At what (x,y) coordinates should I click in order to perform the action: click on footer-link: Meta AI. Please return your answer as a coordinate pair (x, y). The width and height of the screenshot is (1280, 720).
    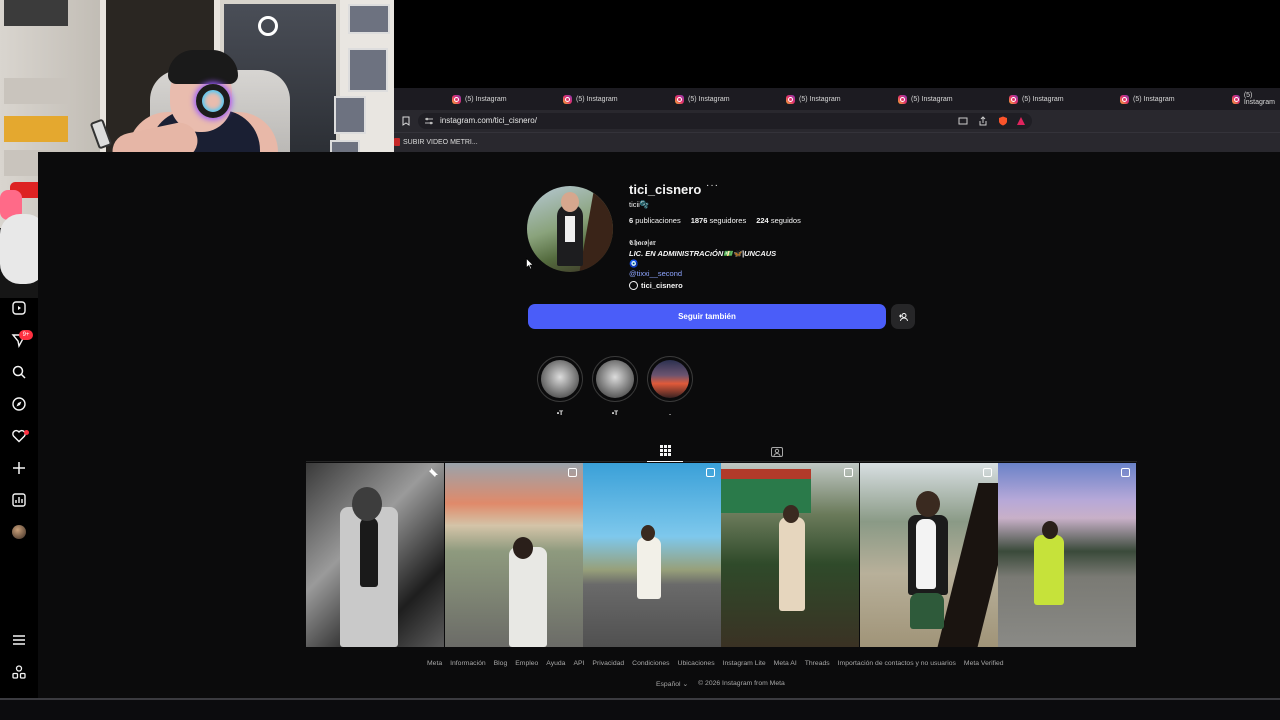
    Looking at the image, I should click on (785, 663).